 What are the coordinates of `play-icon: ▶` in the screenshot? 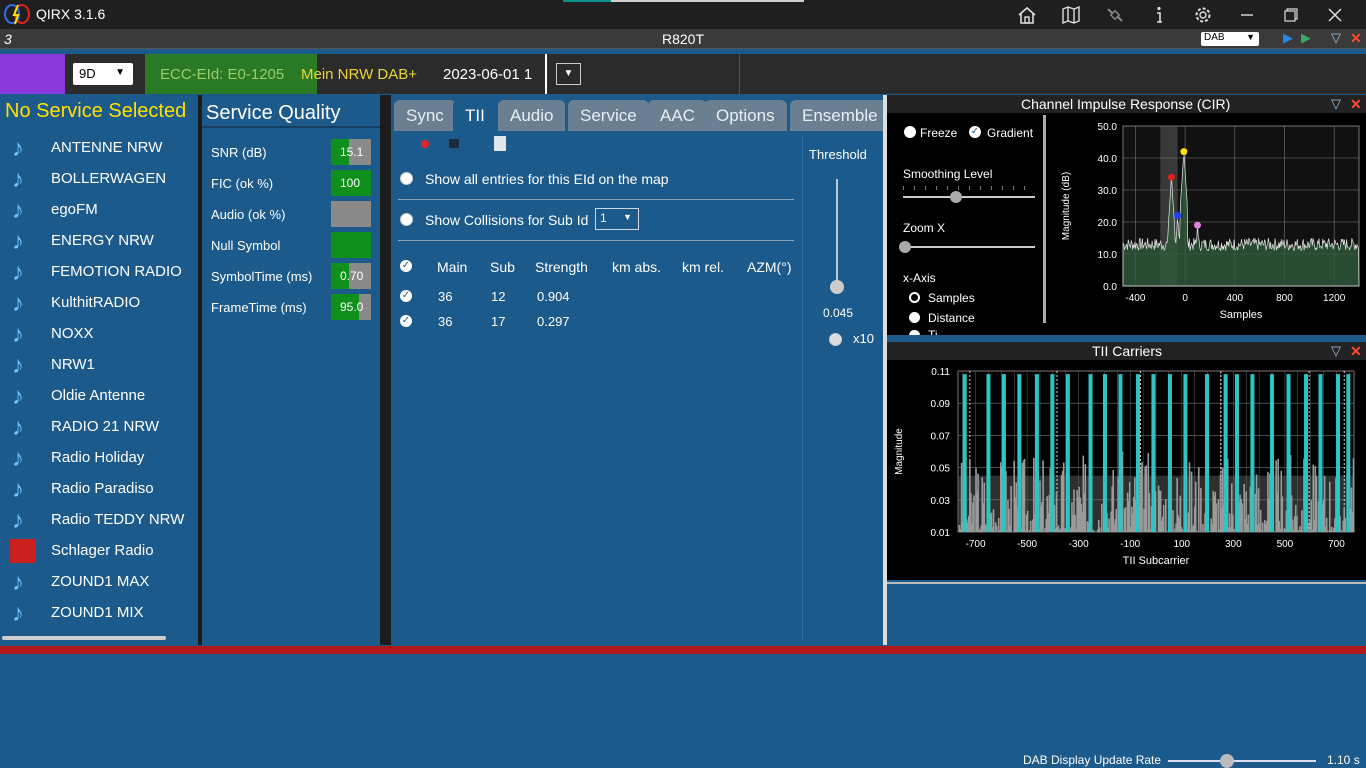 It's located at (1288, 38).